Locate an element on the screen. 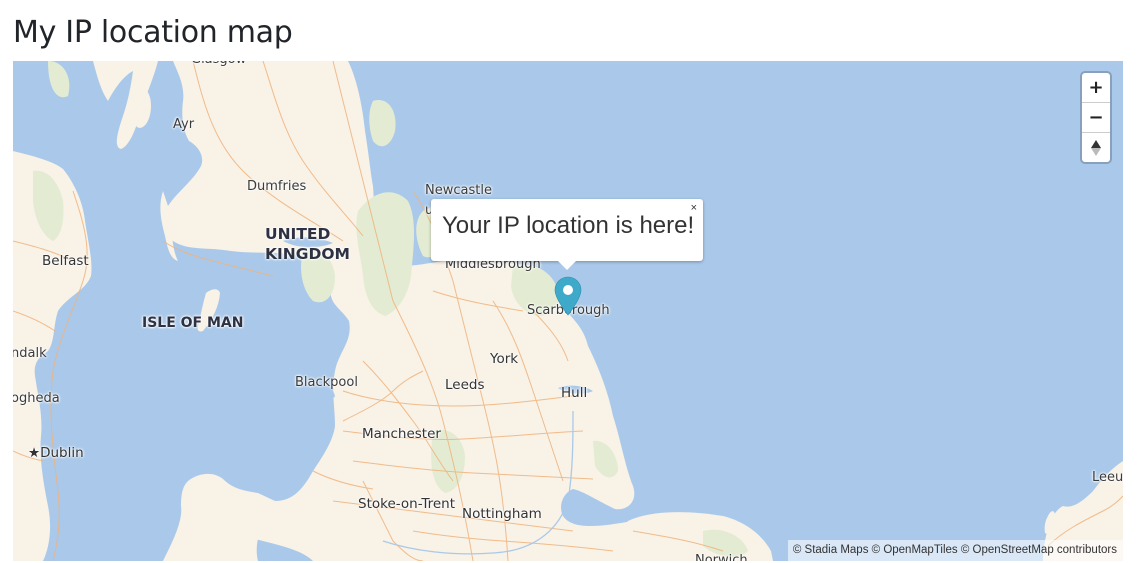  zoom-out-button: − is located at coordinates (1096, 118).